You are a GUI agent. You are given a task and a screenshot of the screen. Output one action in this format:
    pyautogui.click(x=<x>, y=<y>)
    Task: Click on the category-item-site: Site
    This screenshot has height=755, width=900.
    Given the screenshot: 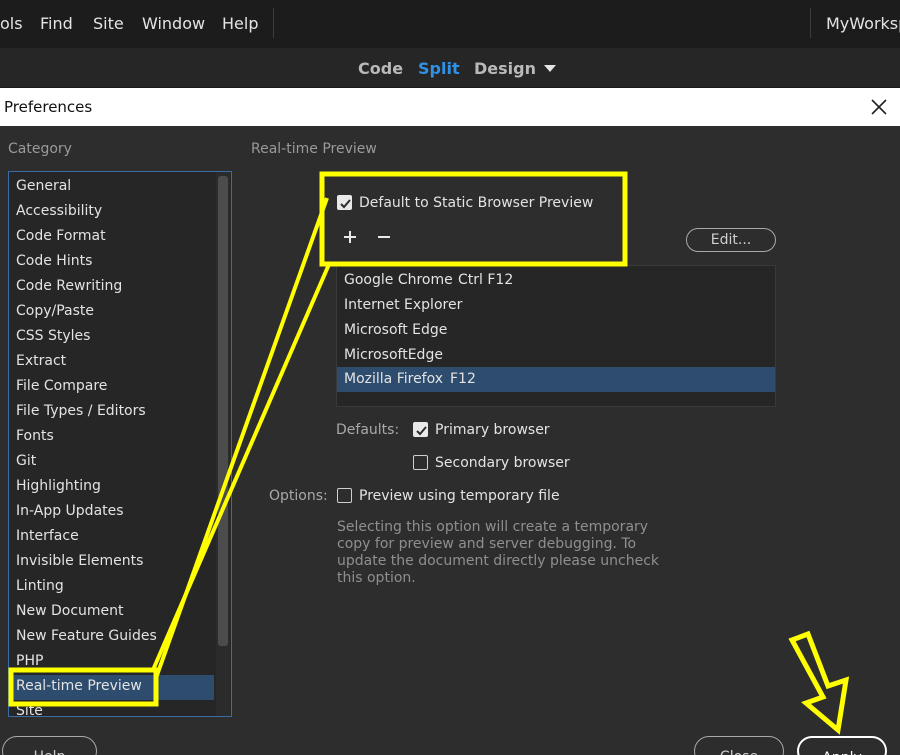 What is the action you would take?
    pyautogui.click(x=111, y=708)
    